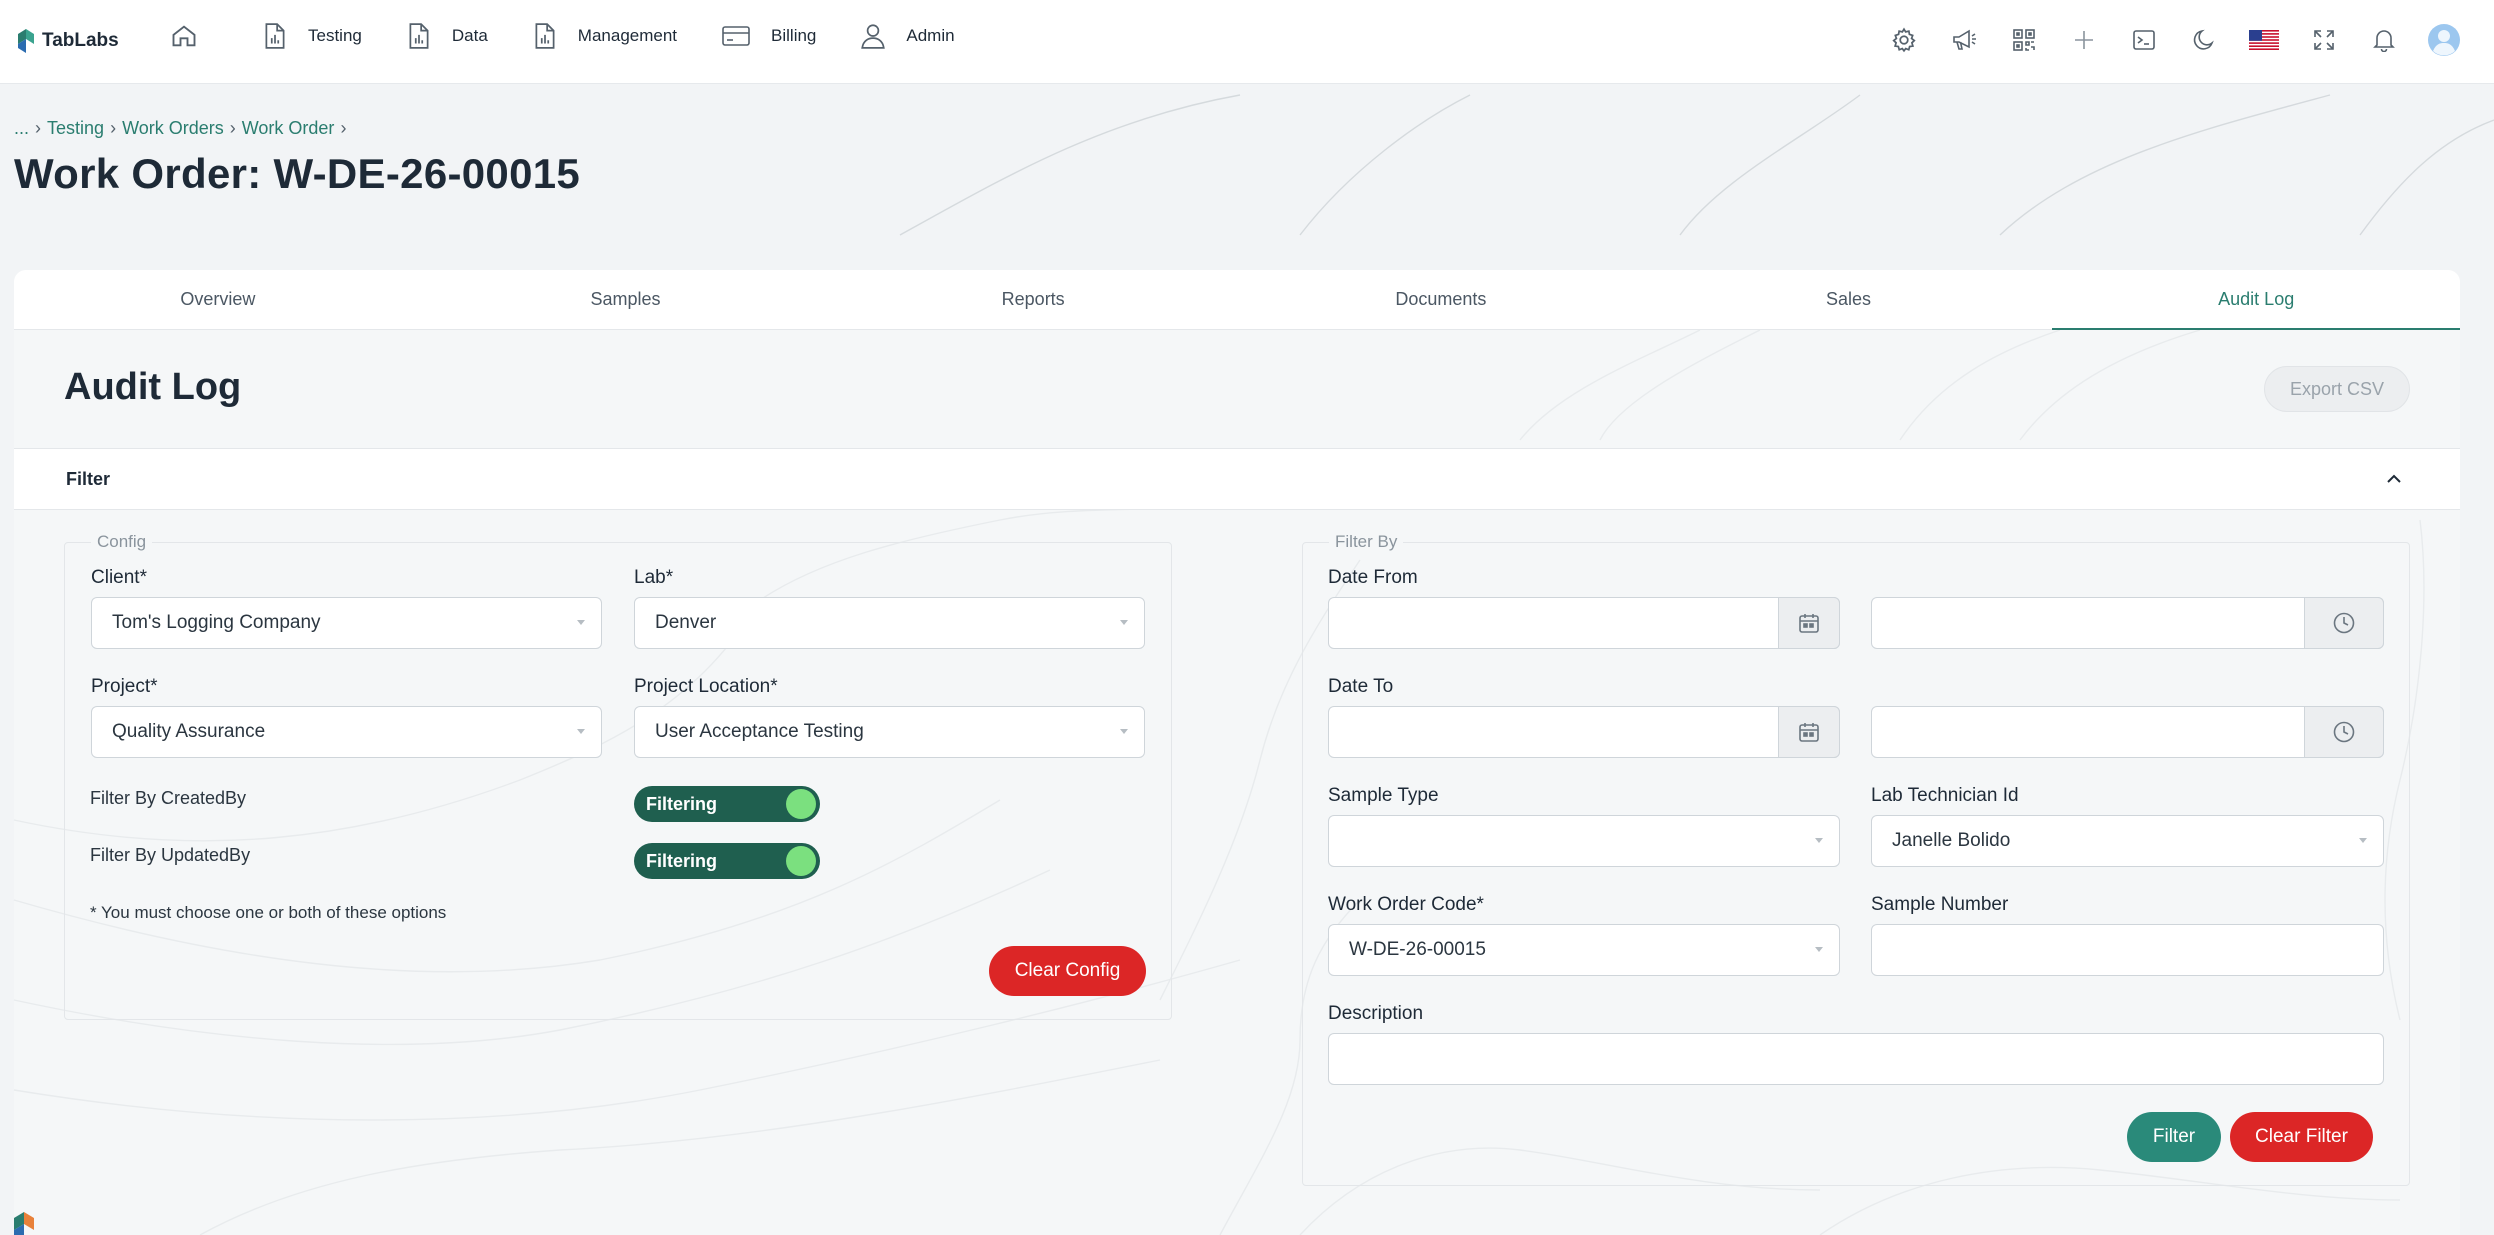 Image resolution: width=2494 pixels, height=1235 pixels. I want to click on user-icon, so click(873, 36).